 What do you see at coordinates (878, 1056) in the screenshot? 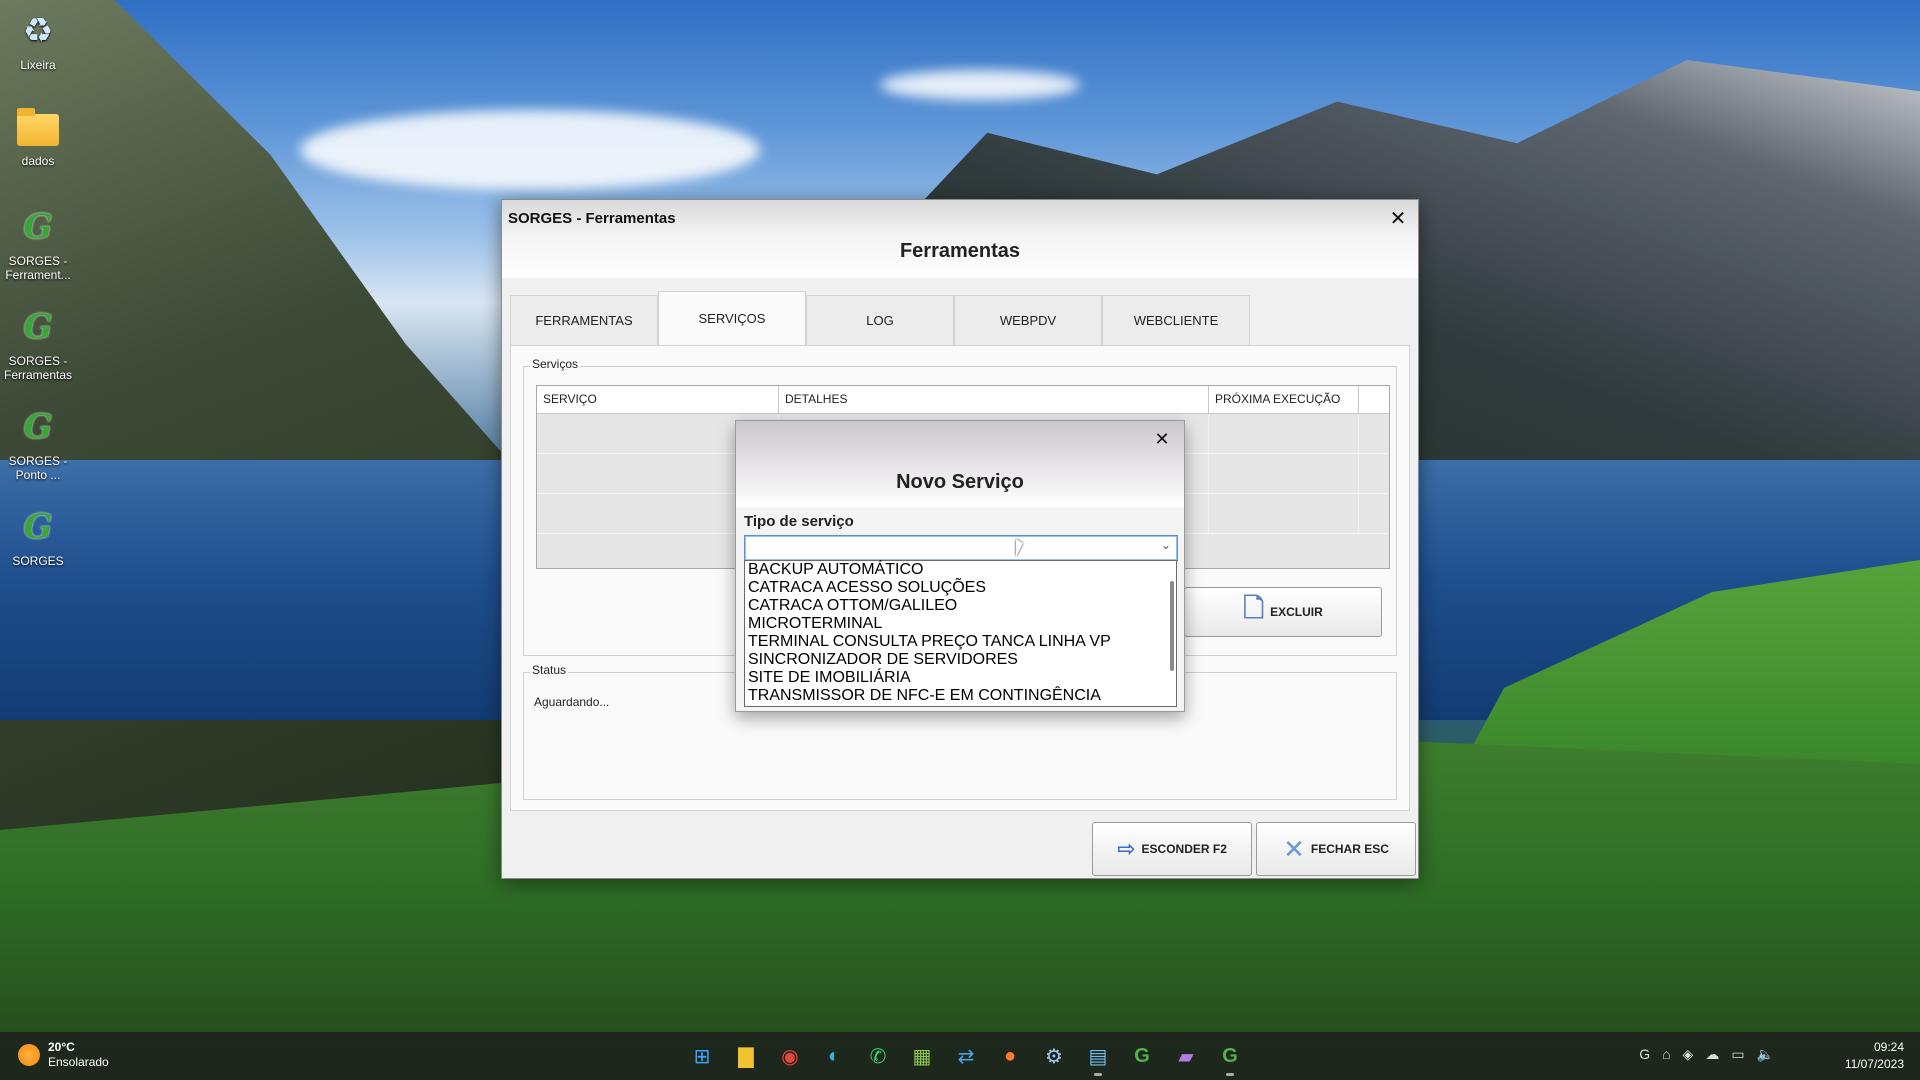
I see `whatsapp-icon: ✆` at bounding box center [878, 1056].